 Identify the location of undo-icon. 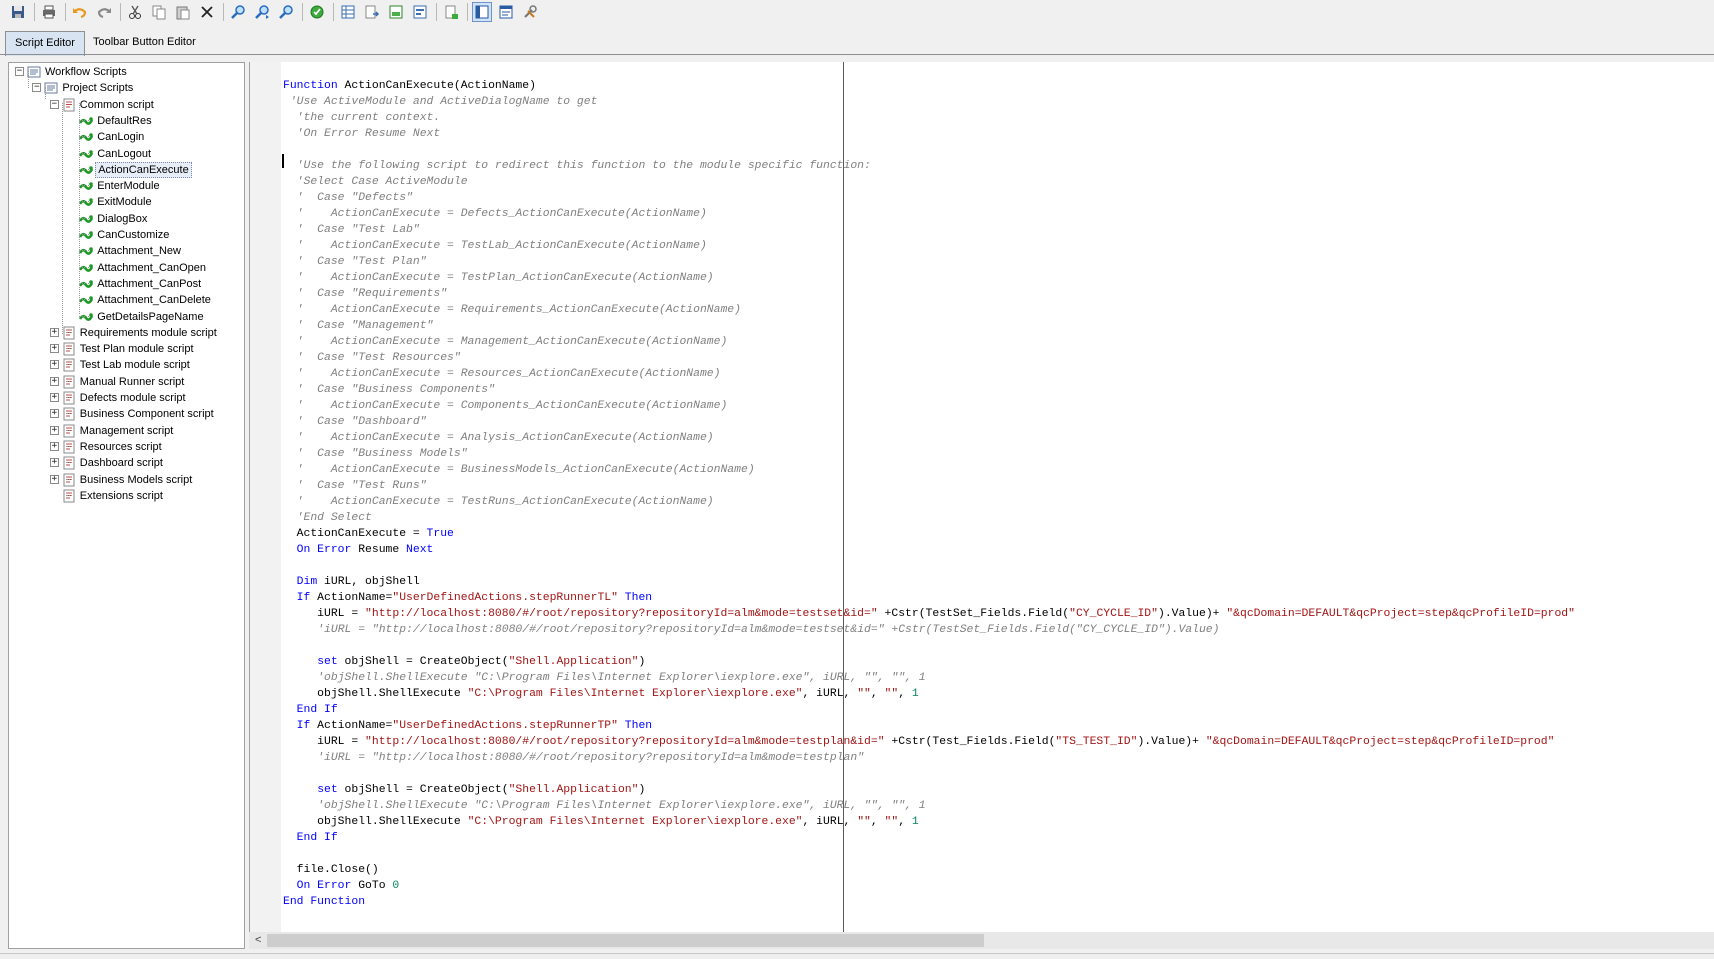
(80, 12).